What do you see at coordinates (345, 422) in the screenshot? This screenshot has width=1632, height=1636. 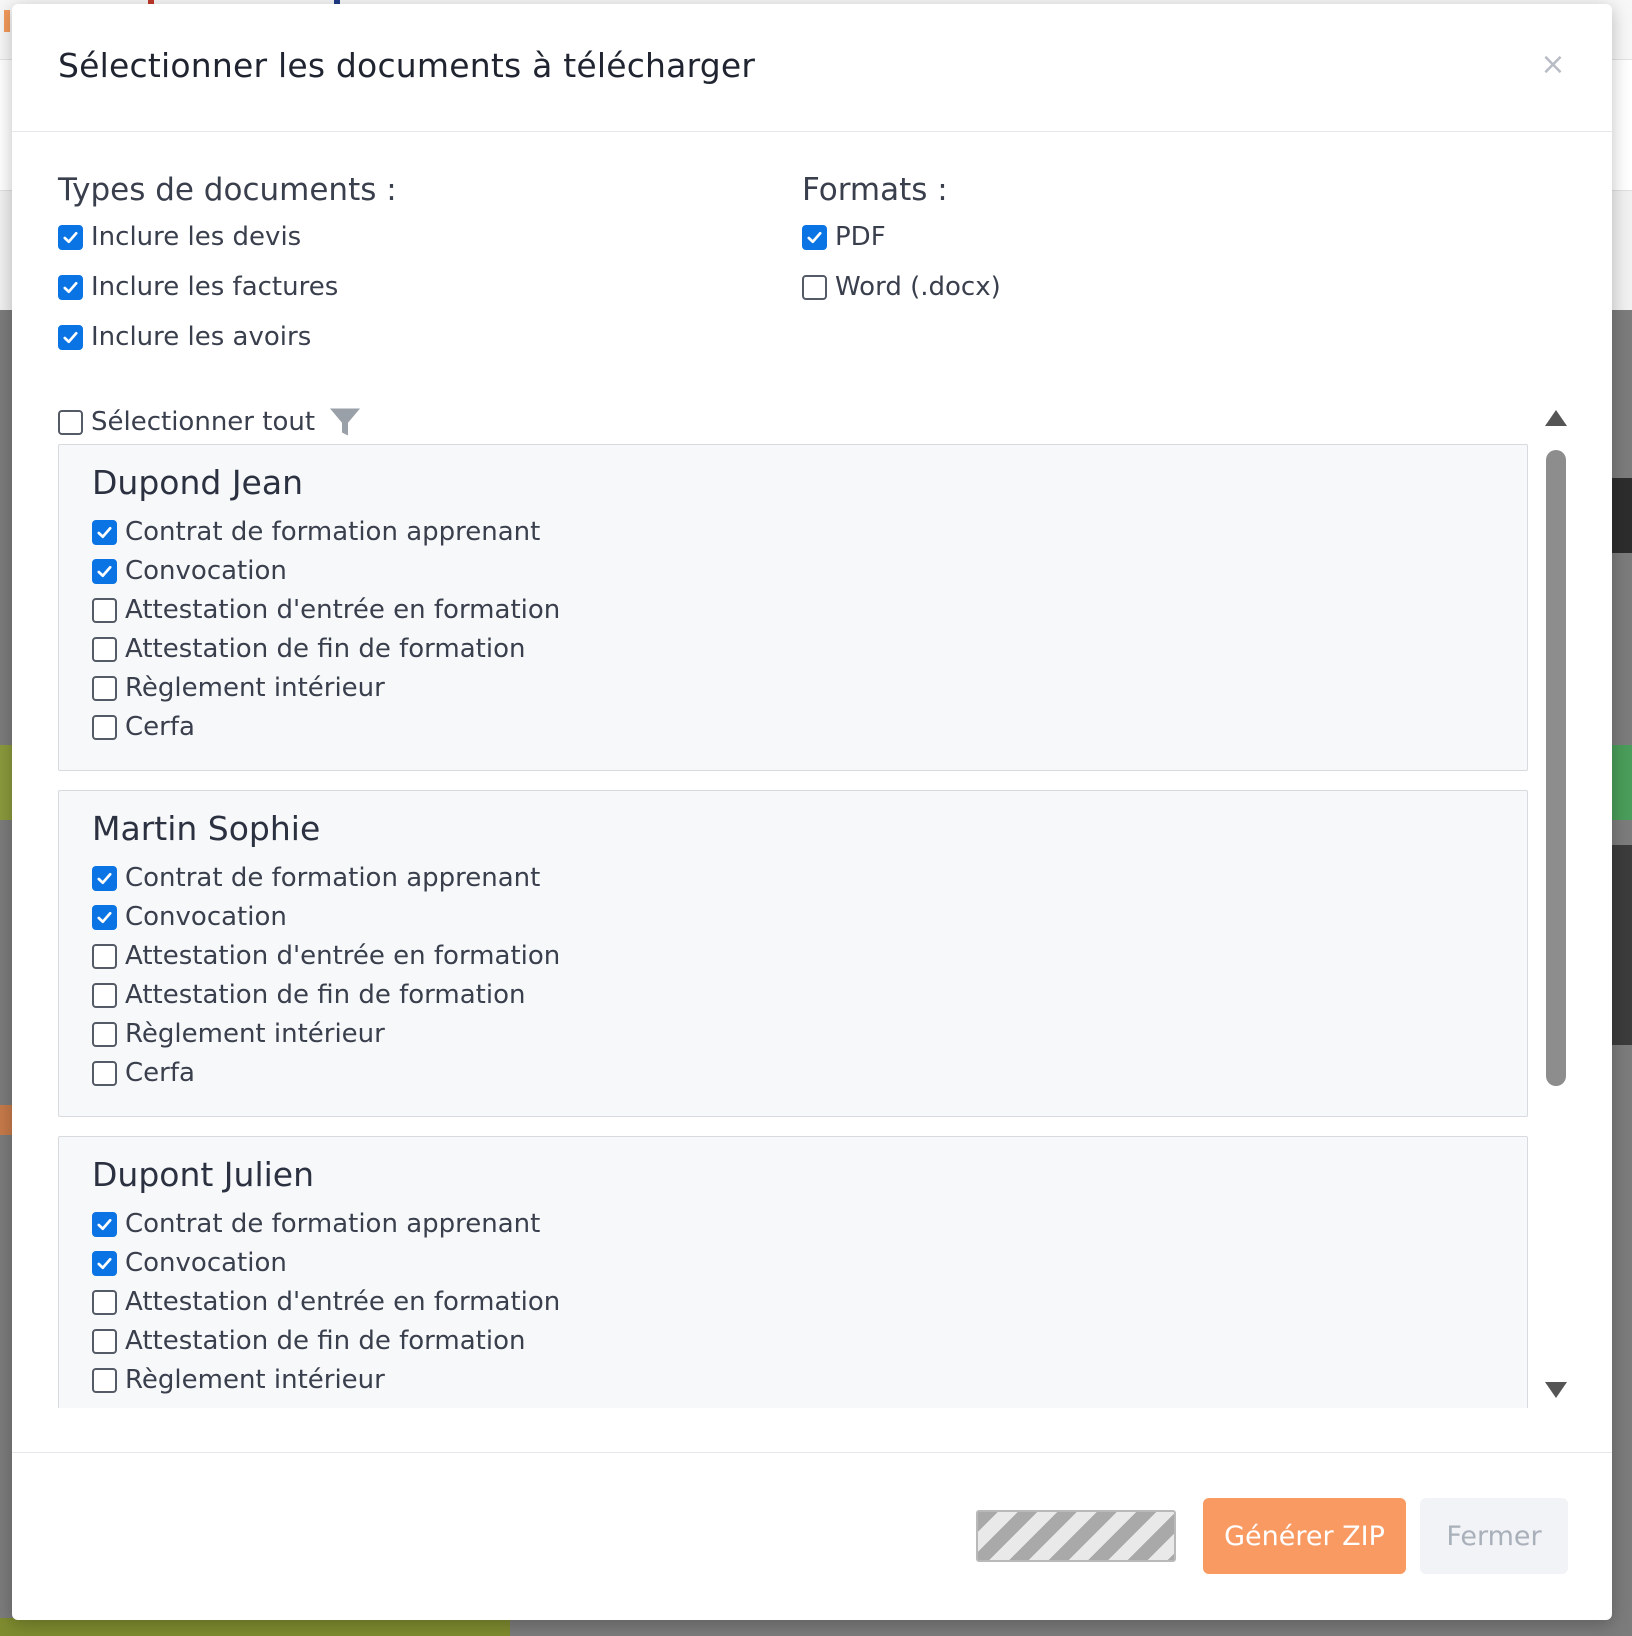 I see `filter-icon` at bounding box center [345, 422].